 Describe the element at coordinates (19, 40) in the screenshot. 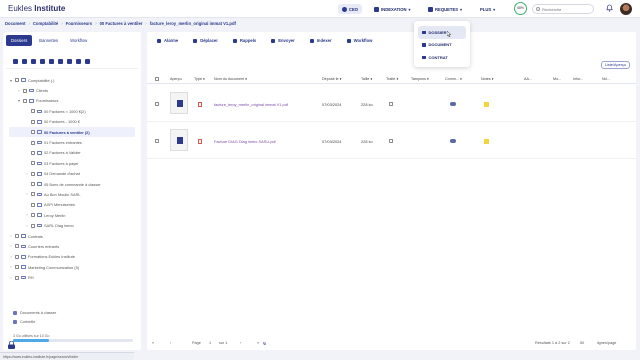

I see `tab-dossiers: Dossiers` at that location.